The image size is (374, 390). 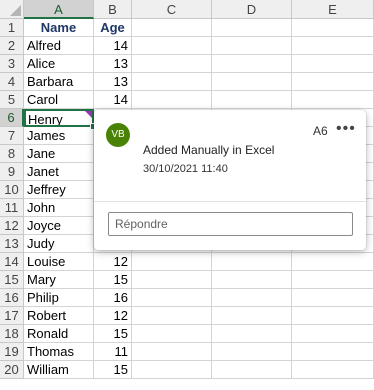 I want to click on cell-d14, so click(x=252, y=262).